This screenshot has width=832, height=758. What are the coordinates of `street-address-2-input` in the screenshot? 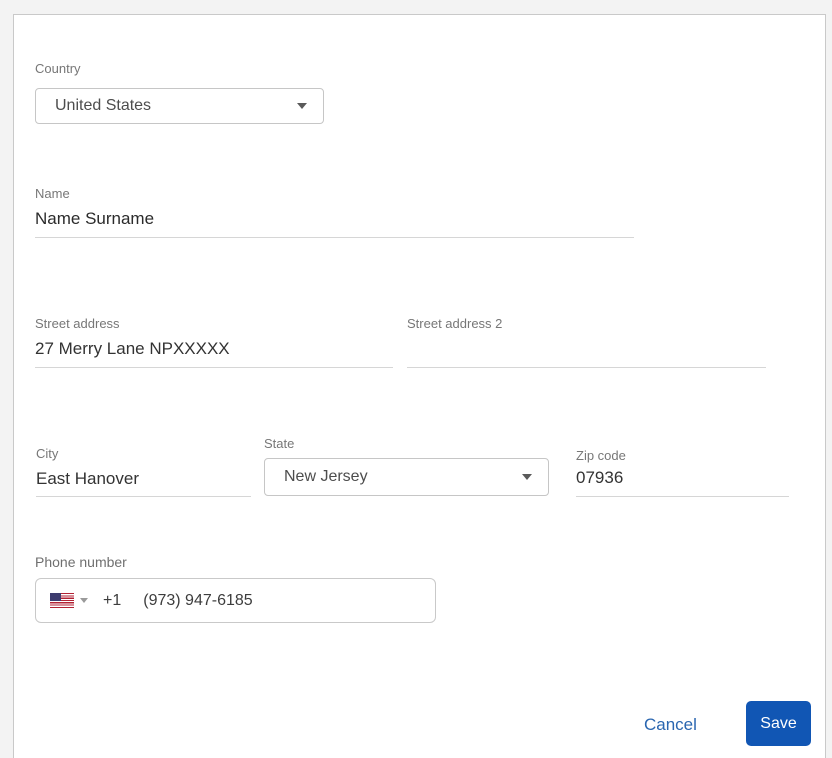 It's located at (586, 353).